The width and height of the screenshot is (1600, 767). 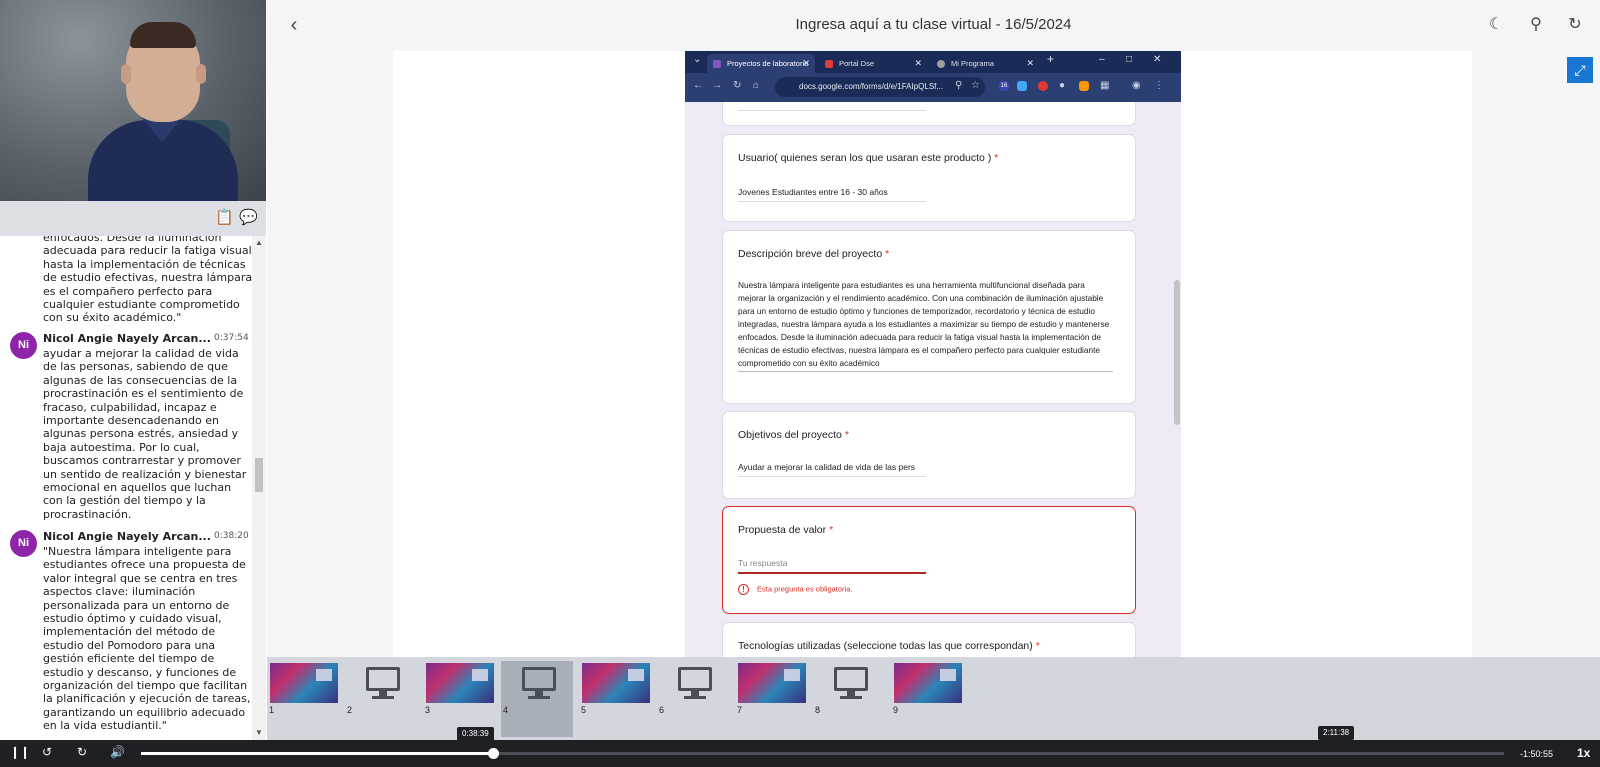 I want to click on slide-thumbnail: 6, so click(x=693, y=699).